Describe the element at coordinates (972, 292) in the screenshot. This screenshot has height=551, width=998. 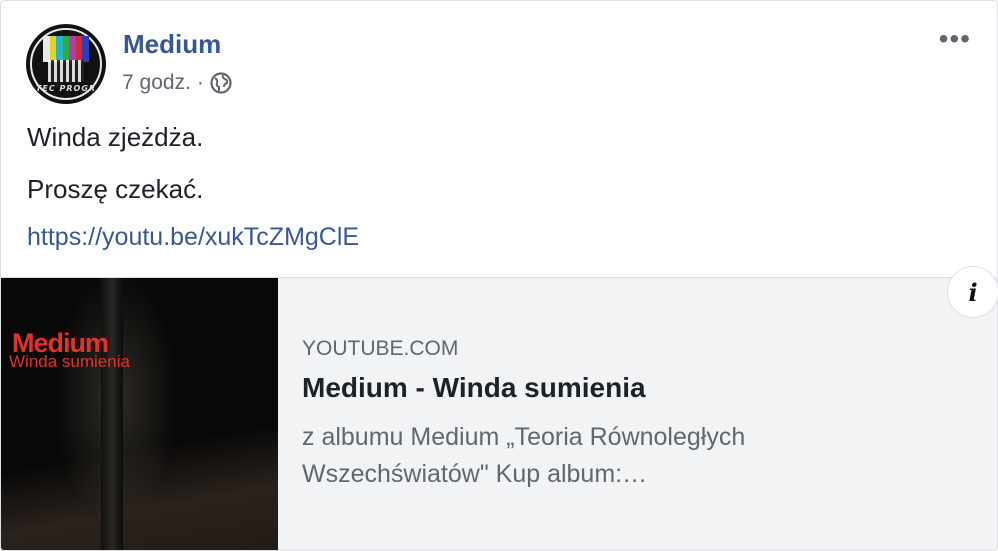
I see `info-icon: i` at that location.